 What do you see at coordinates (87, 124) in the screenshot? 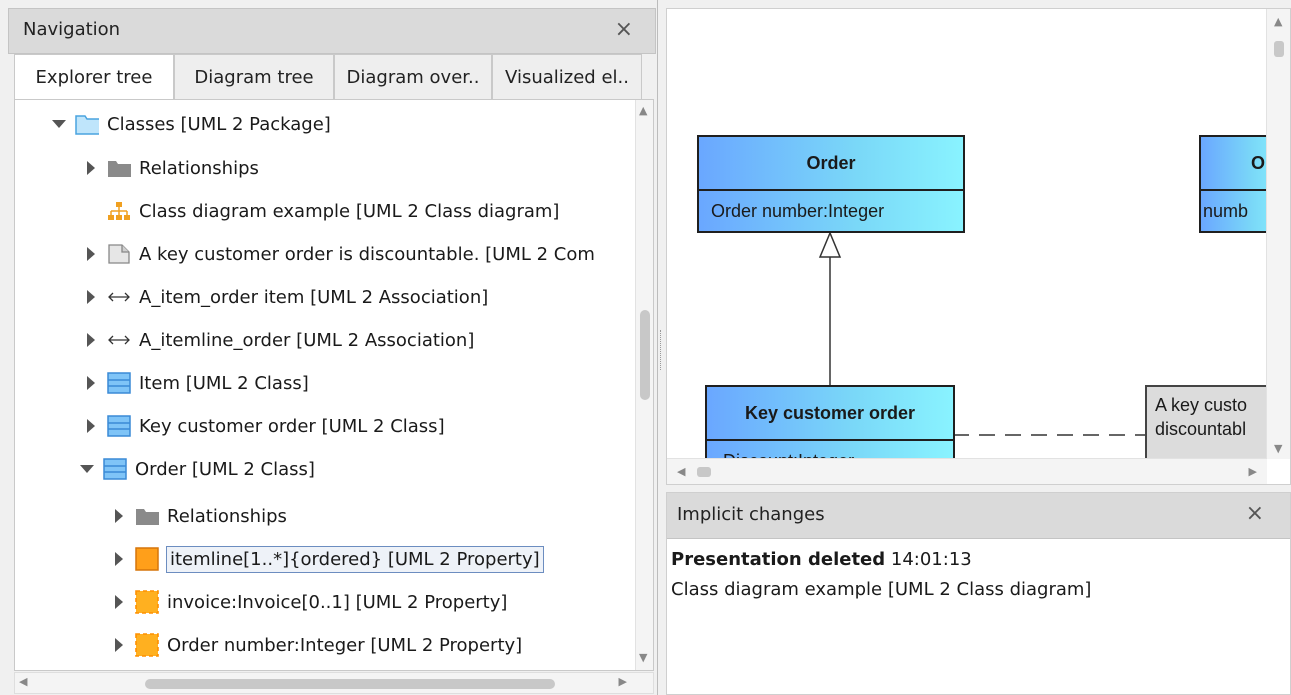
I see `package-icon` at bounding box center [87, 124].